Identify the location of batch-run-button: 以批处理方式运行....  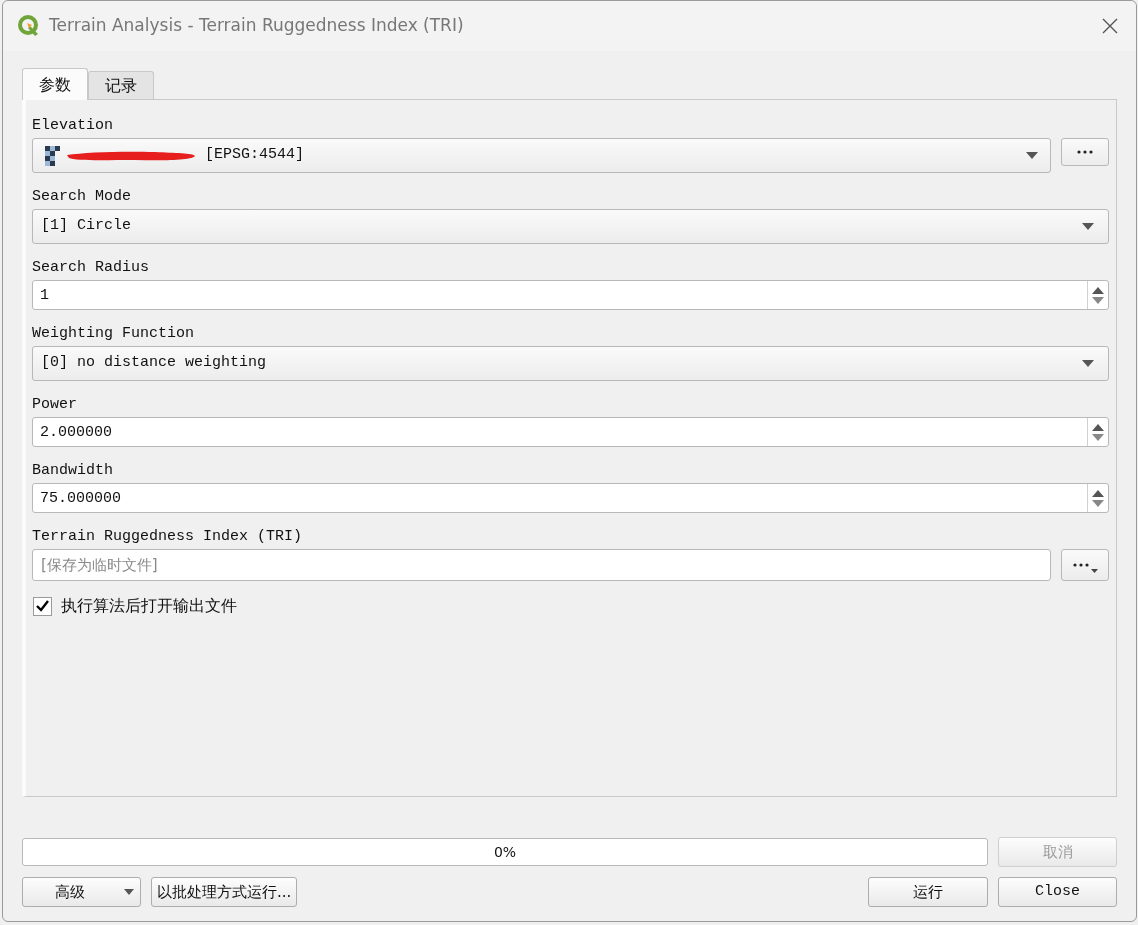
(224, 892).